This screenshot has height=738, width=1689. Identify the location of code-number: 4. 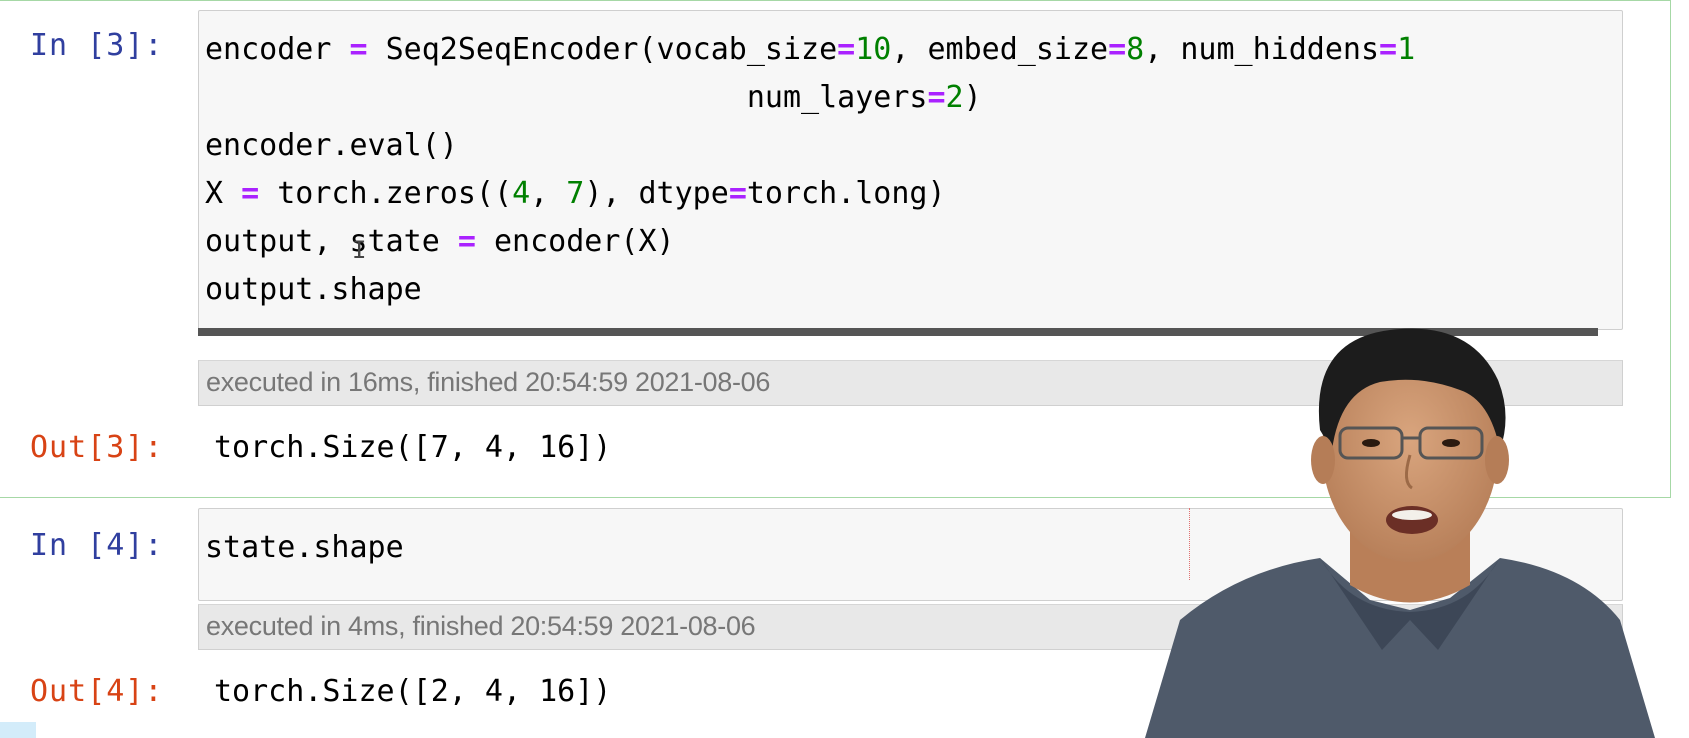
(521, 193).